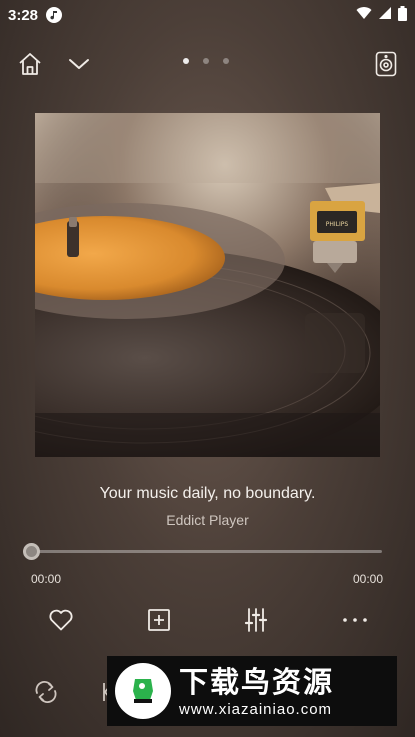  What do you see at coordinates (202, 551) in the screenshot?
I see `progress-bar` at bounding box center [202, 551].